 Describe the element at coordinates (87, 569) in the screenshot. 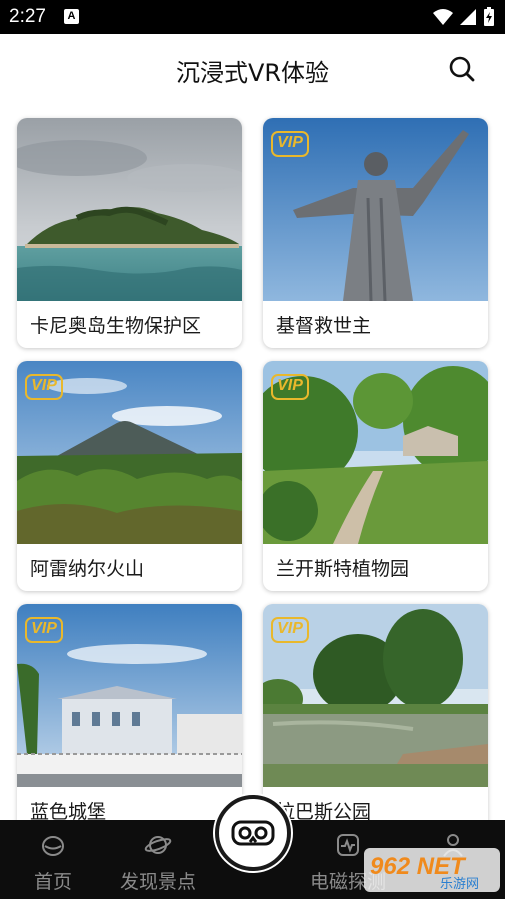

I see `card-label: 阿雷纳尔火山` at that location.